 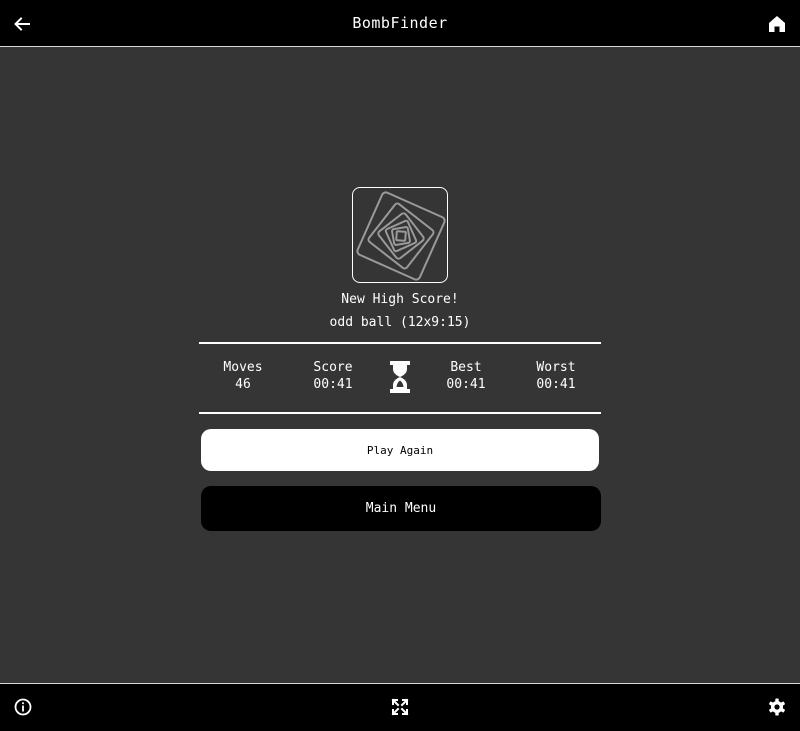 I want to click on stat-worst-label: Worst, so click(x=556, y=367).